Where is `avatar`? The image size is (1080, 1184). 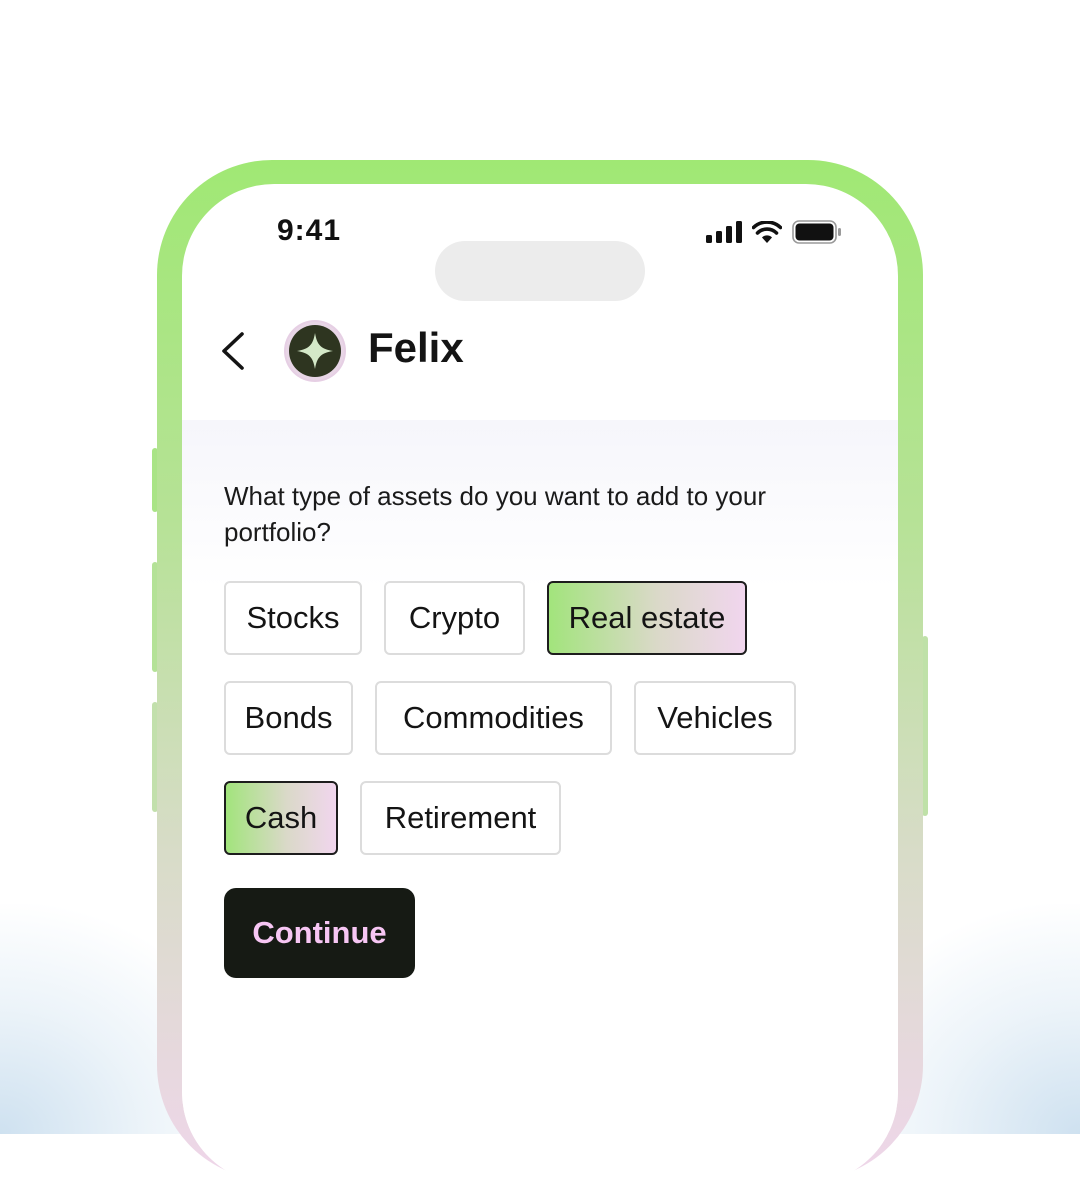
avatar is located at coordinates (315, 351).